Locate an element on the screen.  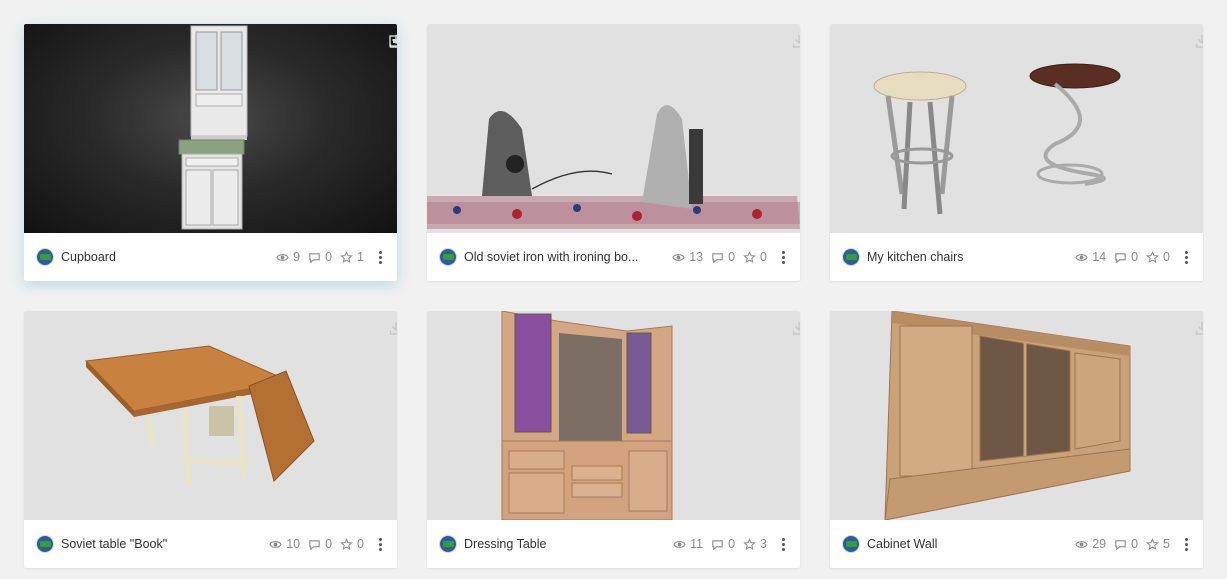
model-footer: Cabinet Wall 29 0 5 is located at coordinates (1016, 544).